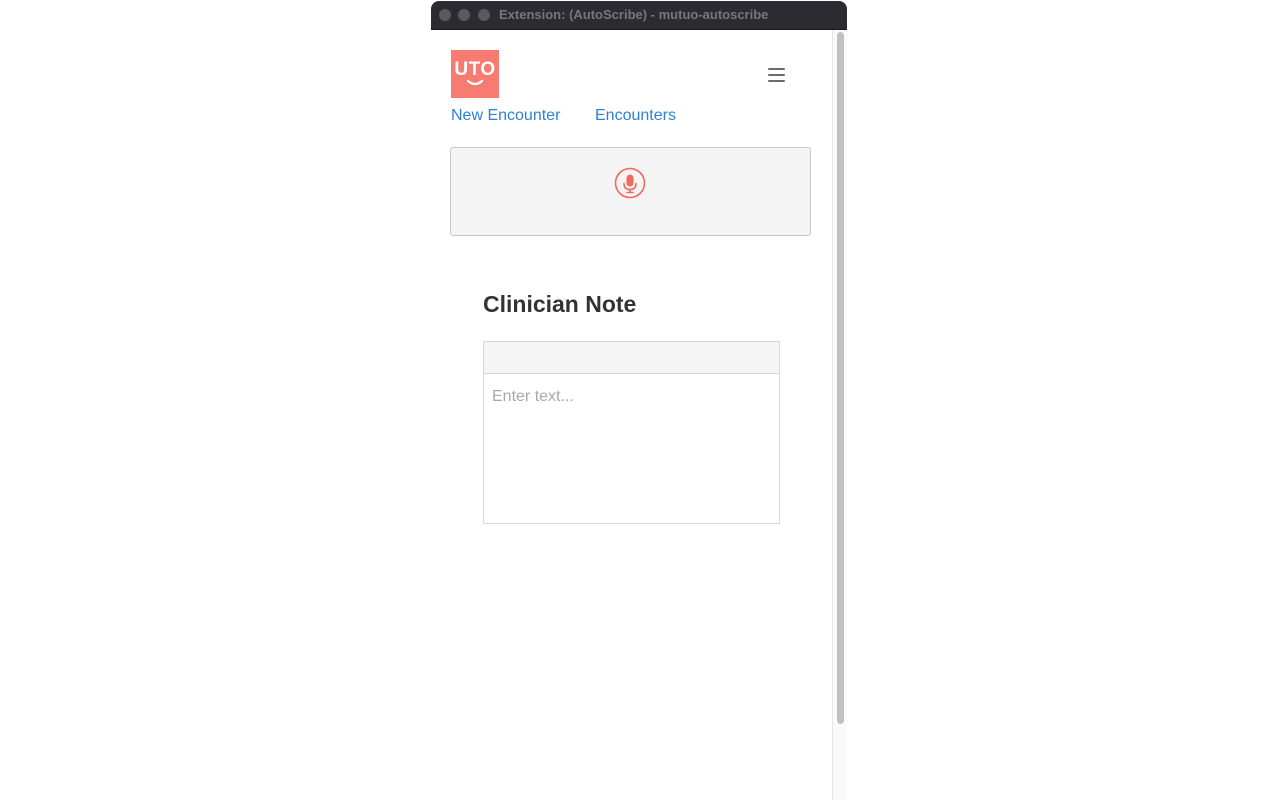 This screenshot has height=800, width=1280. Describe the element at coordinates (445, 15) in the screenshot. I see `close-window-button` at that location.